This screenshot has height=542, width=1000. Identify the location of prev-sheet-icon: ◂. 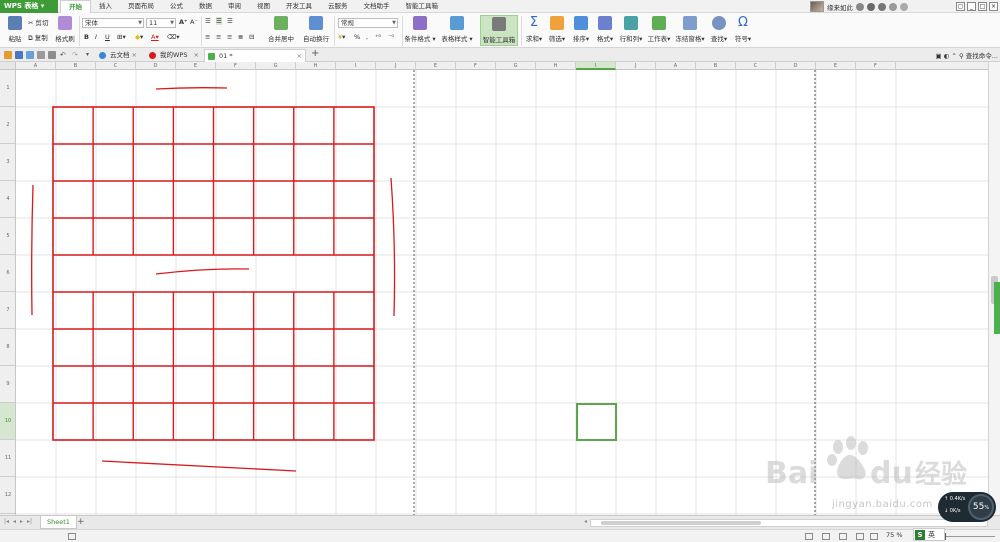
(14, 521).